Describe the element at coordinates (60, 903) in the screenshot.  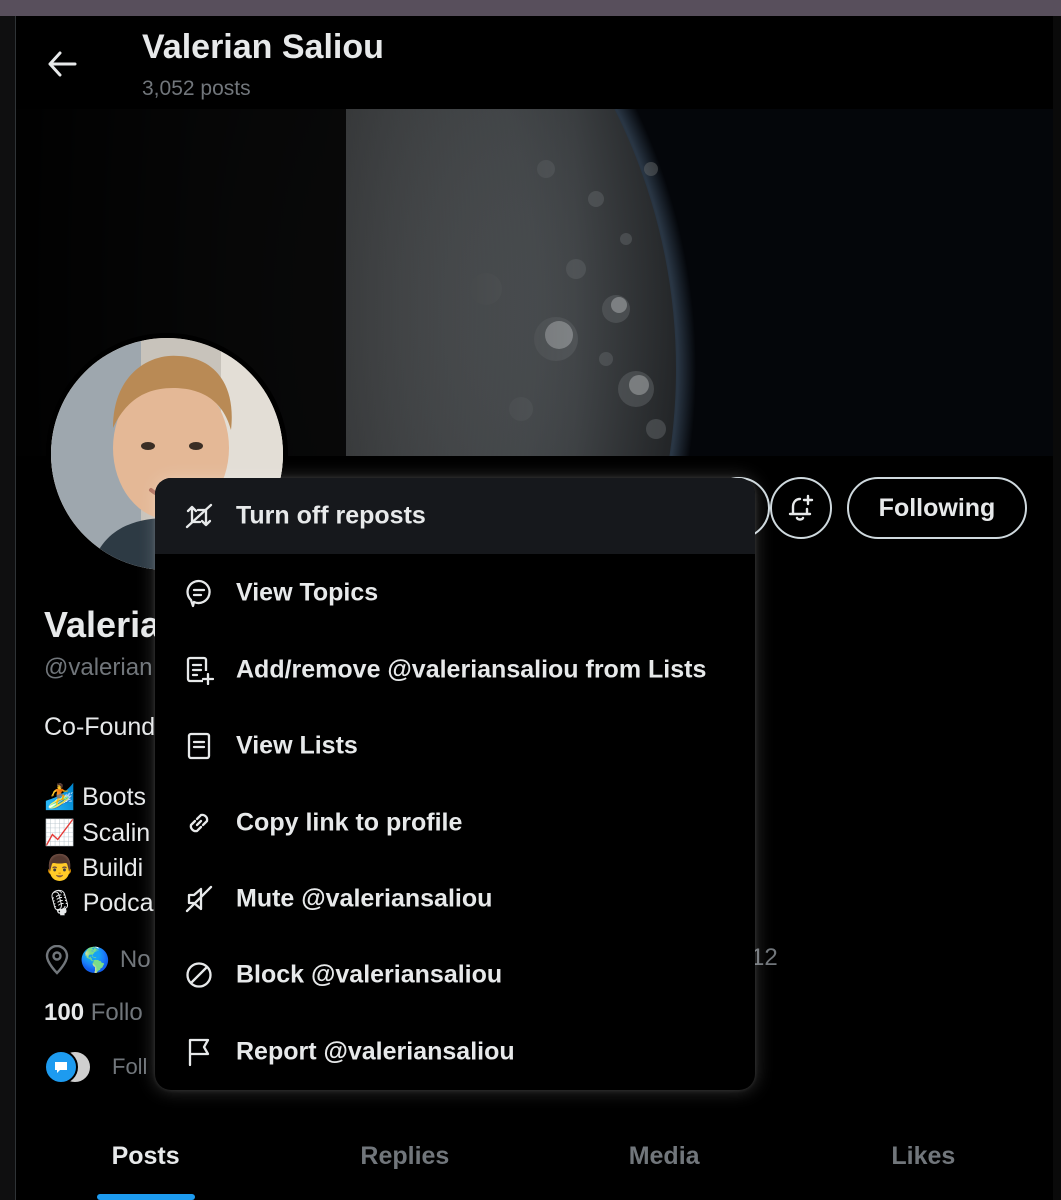
I see `bio-emoji: 🎙` at that location.